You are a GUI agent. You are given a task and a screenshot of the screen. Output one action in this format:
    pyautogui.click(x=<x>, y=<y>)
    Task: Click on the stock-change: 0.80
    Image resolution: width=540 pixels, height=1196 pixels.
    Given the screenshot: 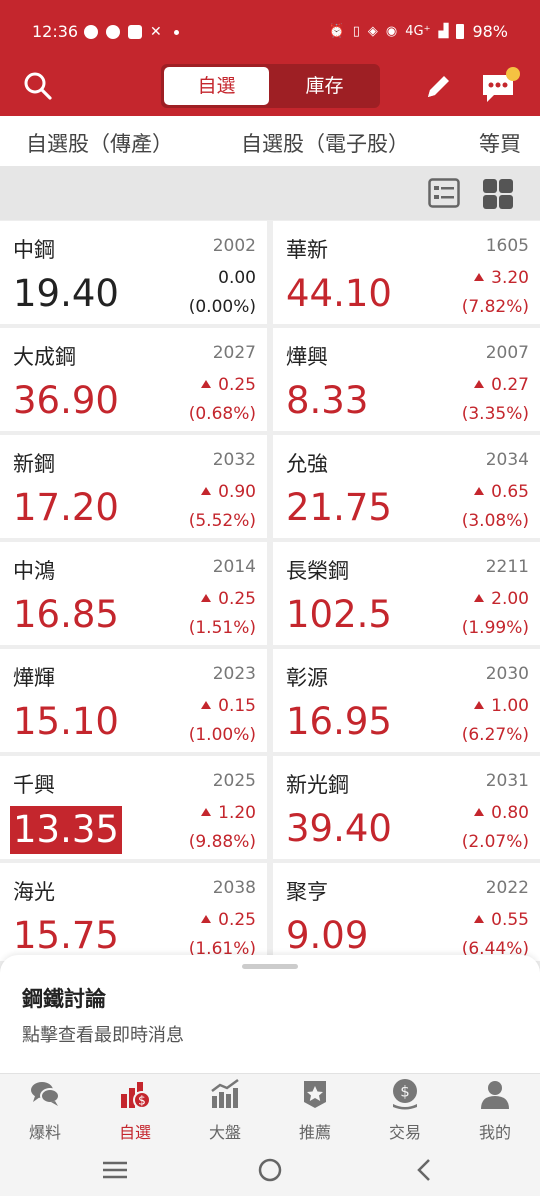 What is the action you would take?
    pyautogui.click(x=501, y=813)
    